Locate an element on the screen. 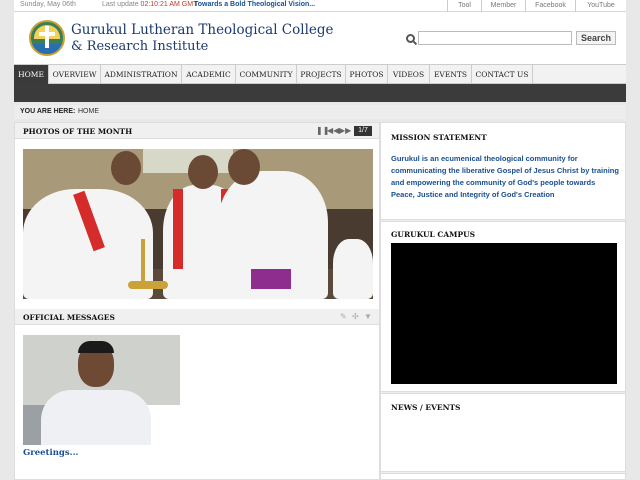 The height and width of the screenshot is (480, 640). collapse-icon: ▼ is located at coordinates (368, 317).